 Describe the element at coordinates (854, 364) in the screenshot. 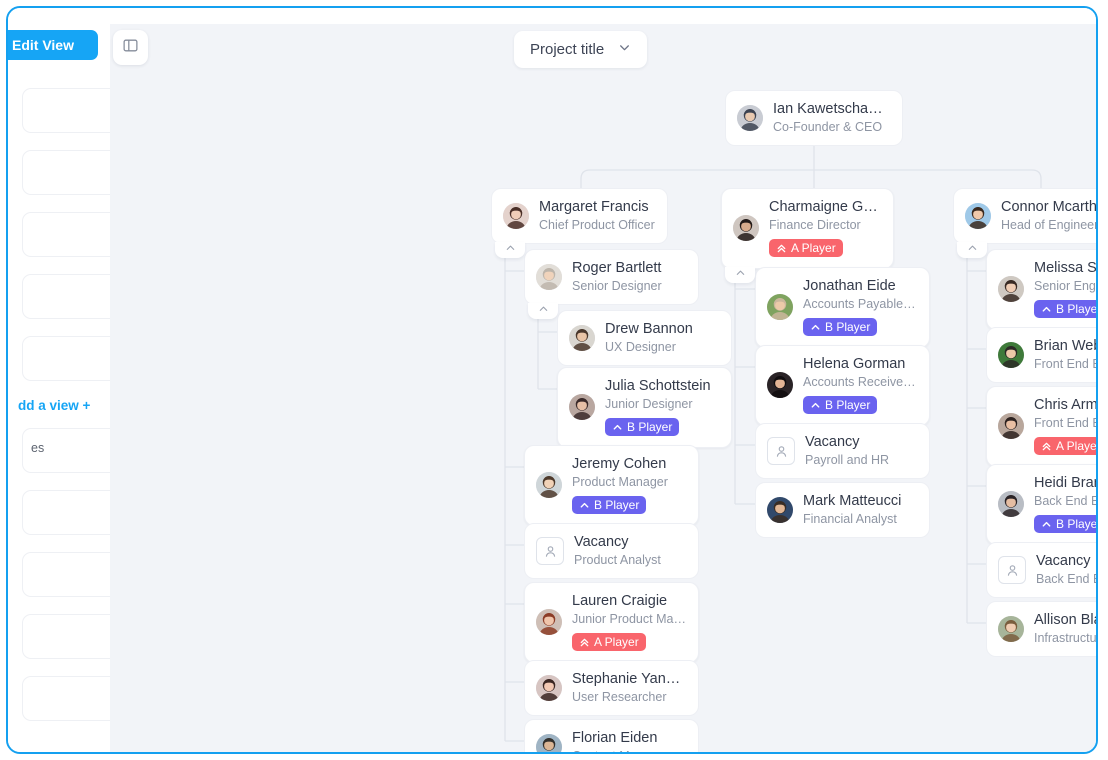

I see `node-name: Helena Gorman` at that location.